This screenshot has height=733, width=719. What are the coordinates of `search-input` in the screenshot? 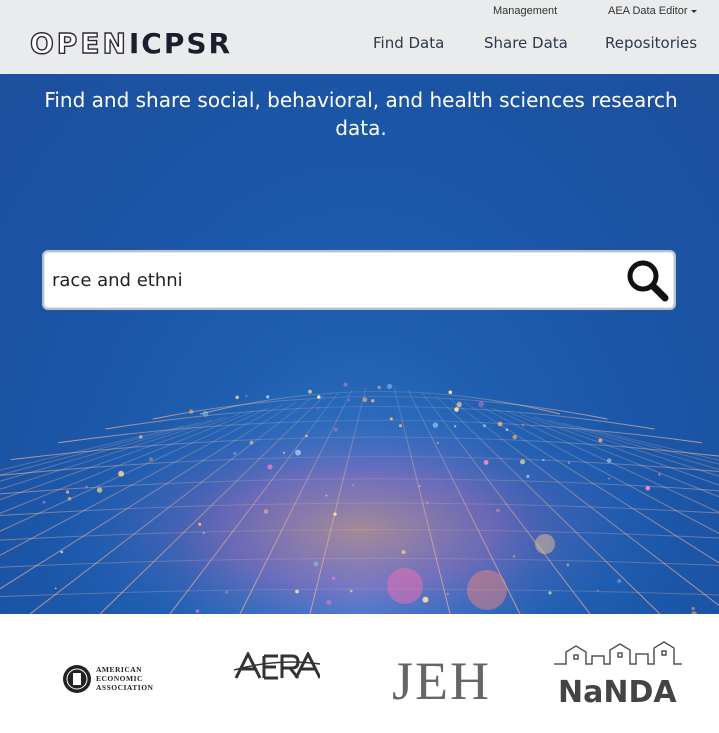 It's located at (332, 280).